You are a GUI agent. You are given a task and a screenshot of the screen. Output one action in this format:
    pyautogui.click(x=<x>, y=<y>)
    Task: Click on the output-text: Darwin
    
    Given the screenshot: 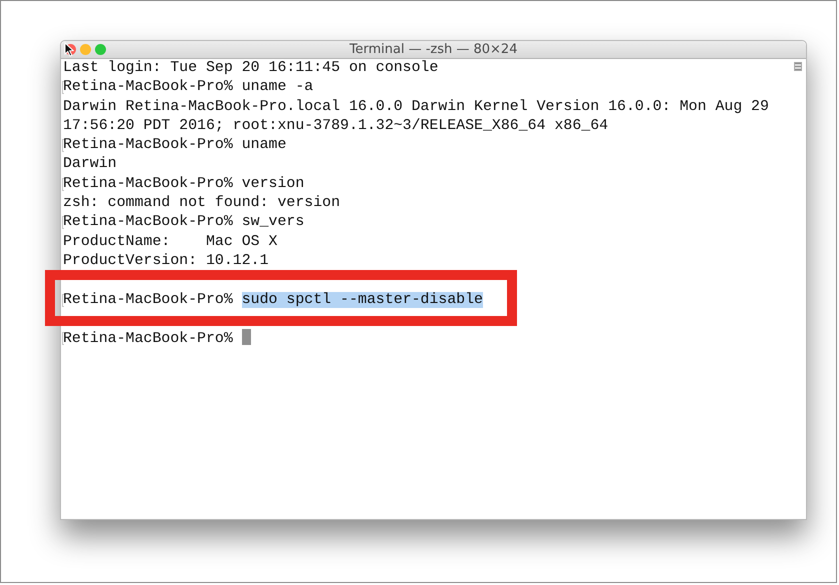 What is the action you would take?
    pyautogui.click(x=90, y=164)
    